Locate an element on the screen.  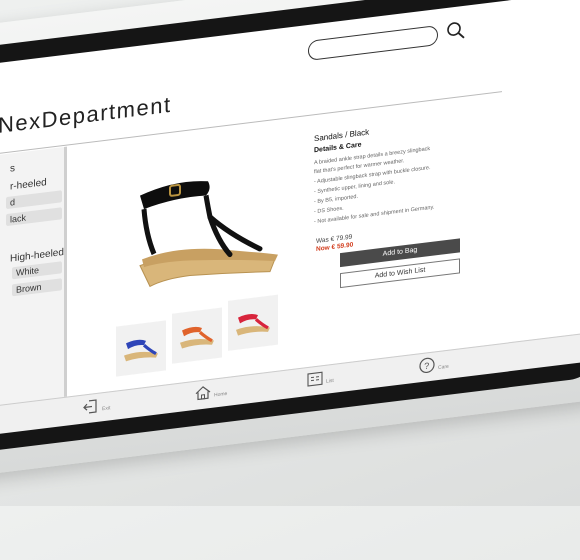
exit-icon is located at coordinates (91, 407).